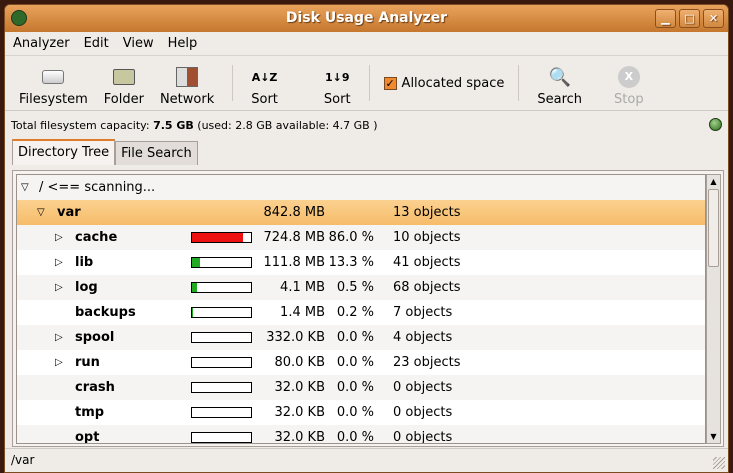  What do you see at coordinates (41, 43) in the screenshot?
I see `menu-analyzer: Analyzer` at bounding box center [41, 43].